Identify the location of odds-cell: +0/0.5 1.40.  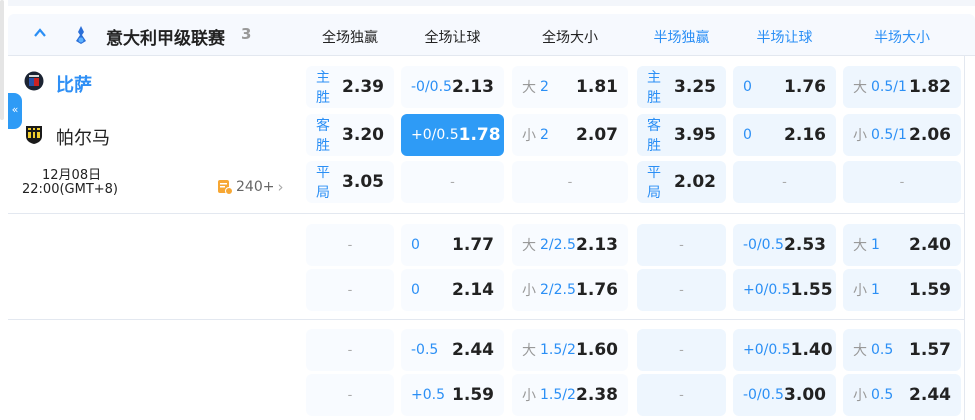
(784, 350).